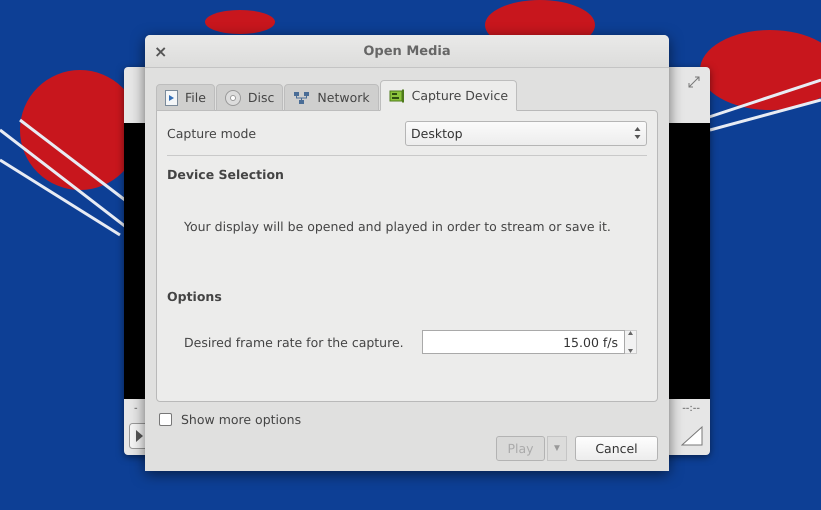 The height and width of the screenshot is (510, 821). I want to click on checkbox, so click(165, 419).